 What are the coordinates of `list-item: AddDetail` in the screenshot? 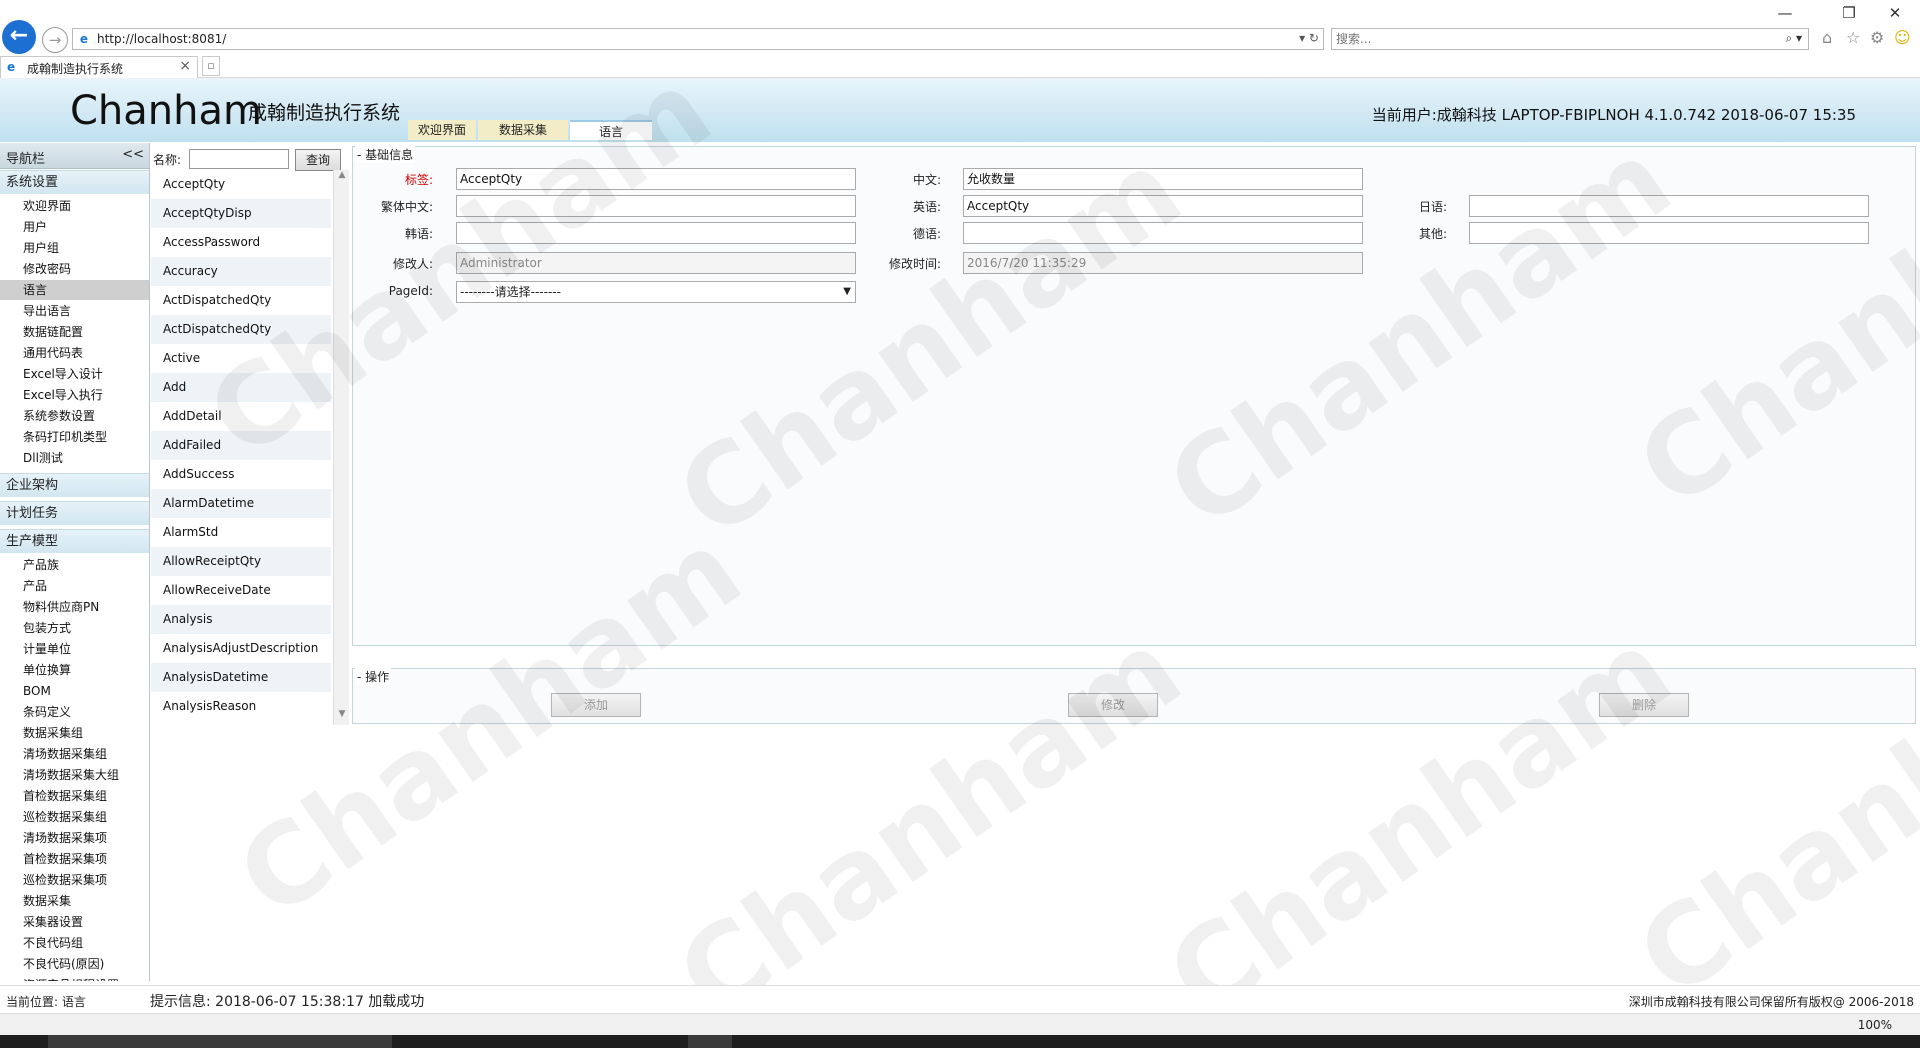 It's located at (241, 416).